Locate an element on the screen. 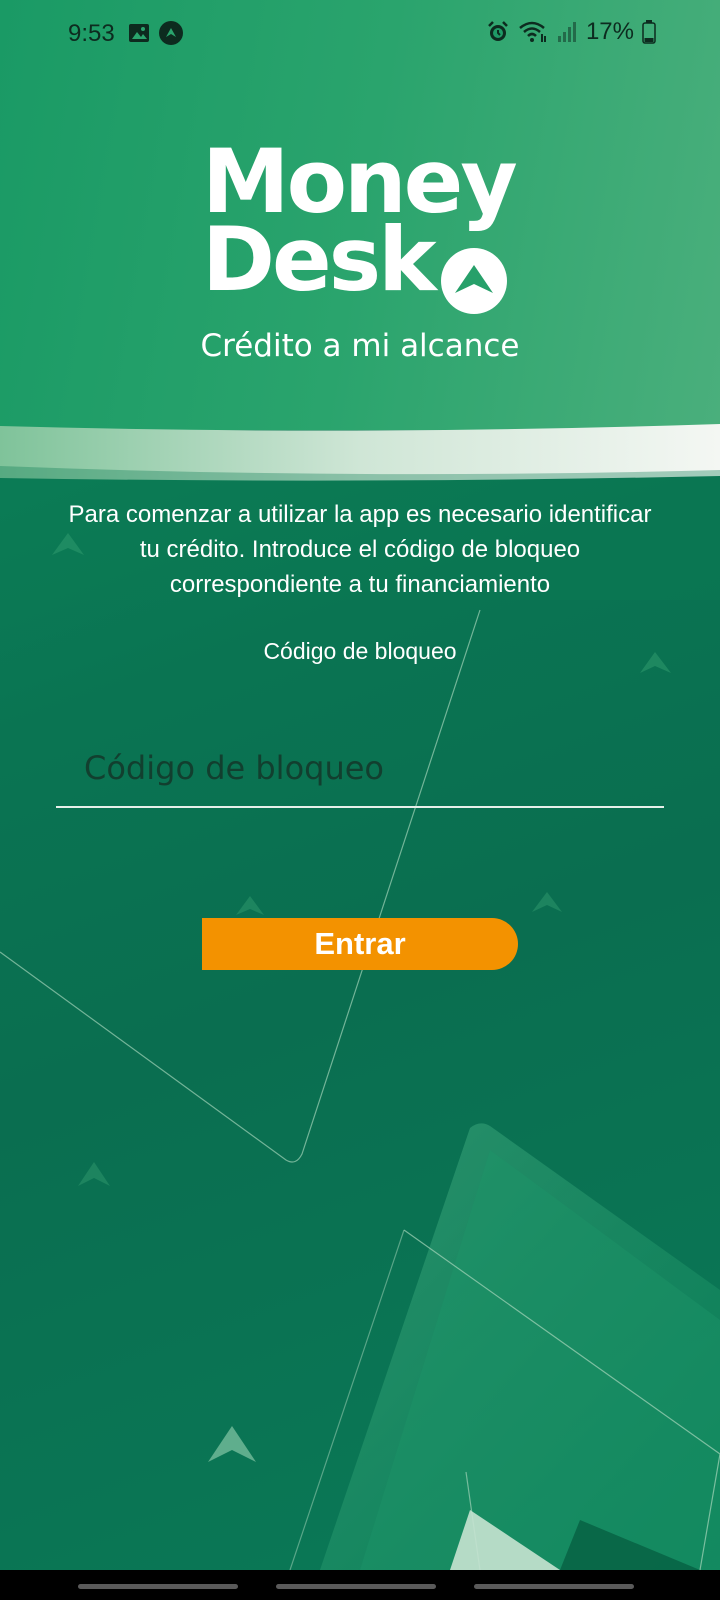 Image resolution: width=720 pixels, height=1600 pixels. alarm-icon is located at coordinates (498, 31).